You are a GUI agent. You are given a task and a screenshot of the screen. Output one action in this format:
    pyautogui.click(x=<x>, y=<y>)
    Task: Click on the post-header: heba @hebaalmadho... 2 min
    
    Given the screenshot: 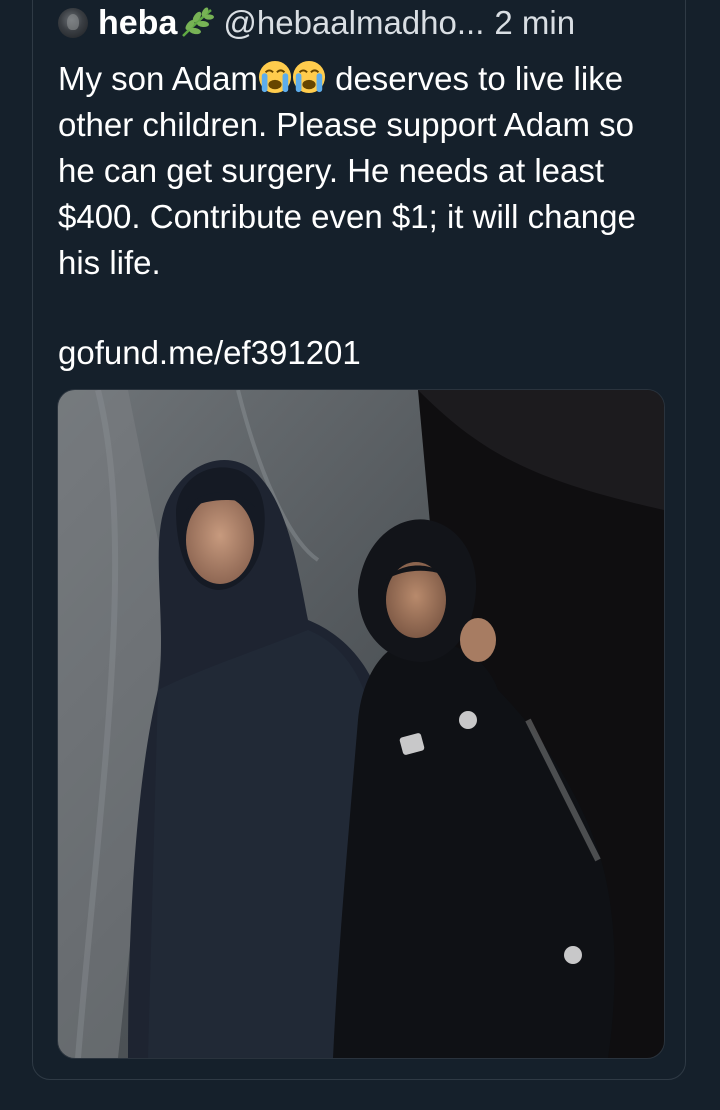 What is the action you would take?
    pyautogui.click(x=316, y=23)
    